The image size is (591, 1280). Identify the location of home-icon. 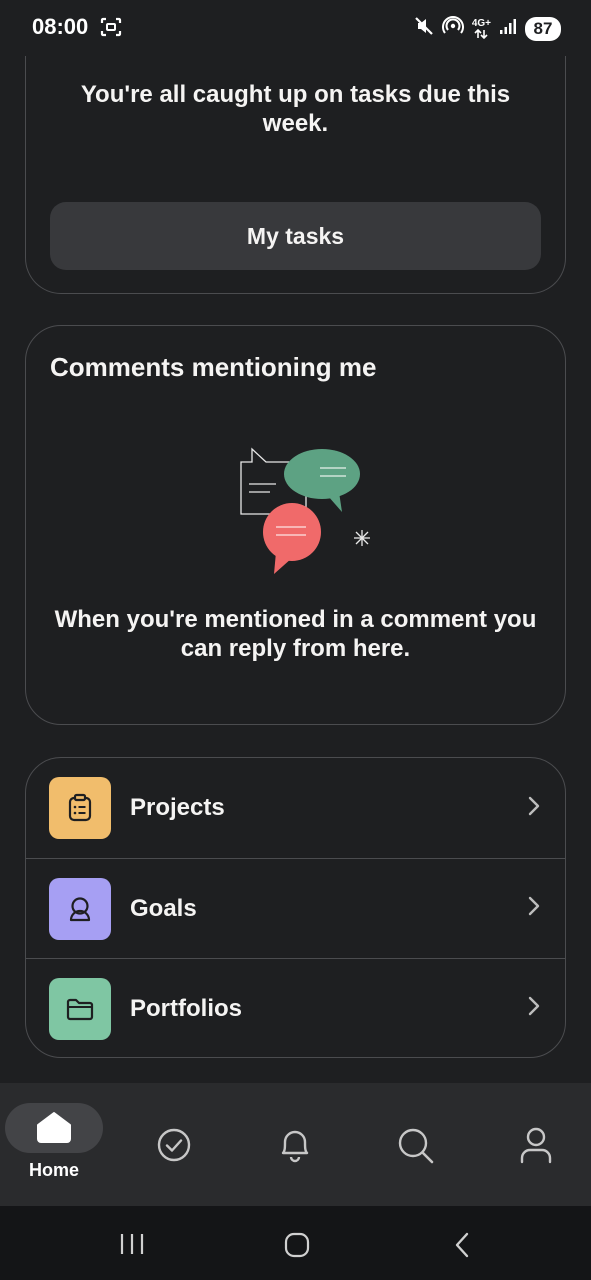
(54, 1129).